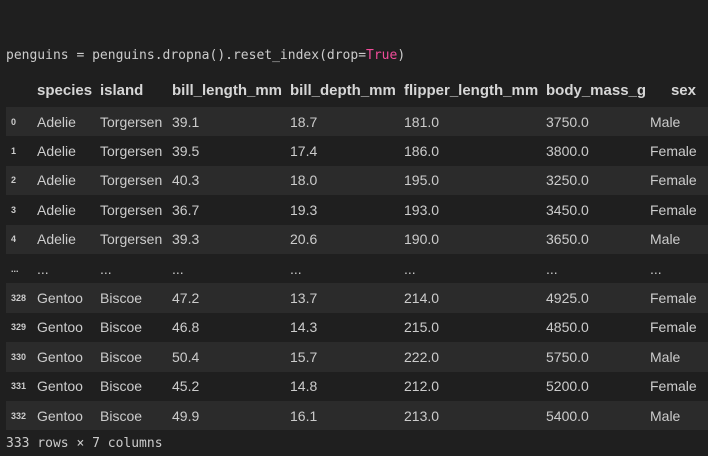  Describe the element at coordinates (186, 209) in the screenshot. I see `table-cell: 36.7` at that location.